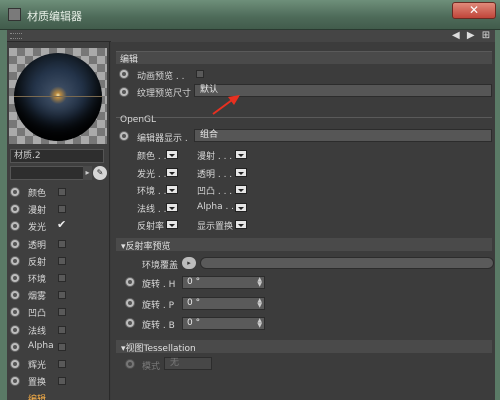  What do you see at coordinates (152, 157) in the screenshot?
I see `toggle-label: 颜色 . .` at bounding box center [152, 157].